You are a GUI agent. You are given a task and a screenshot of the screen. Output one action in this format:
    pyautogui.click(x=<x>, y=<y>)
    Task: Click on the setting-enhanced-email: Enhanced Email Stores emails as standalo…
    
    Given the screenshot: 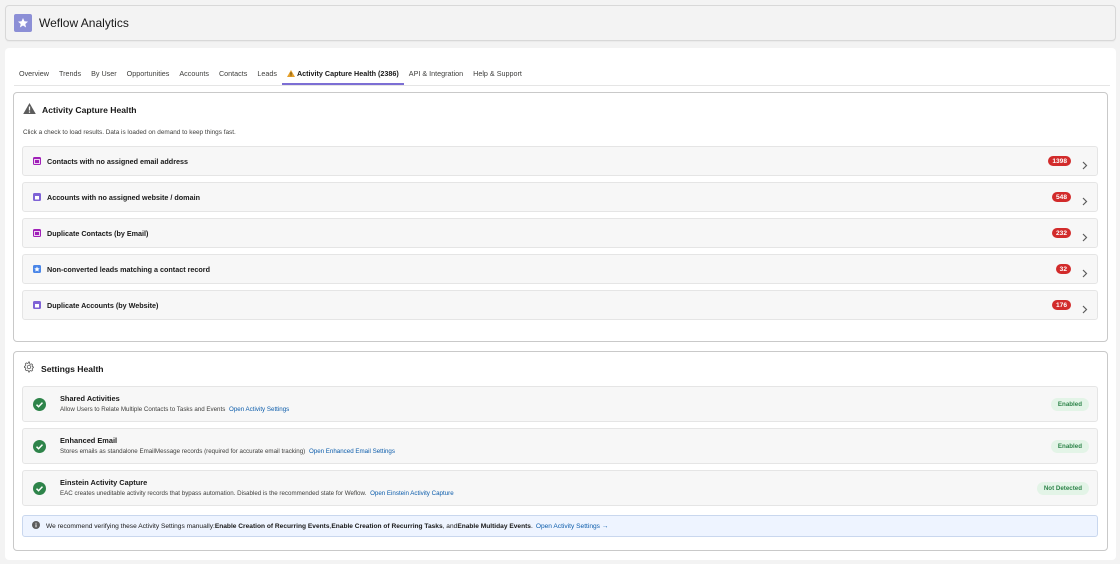 What is the action you would take?
    pyautogui.click(x=560, y=446)
    